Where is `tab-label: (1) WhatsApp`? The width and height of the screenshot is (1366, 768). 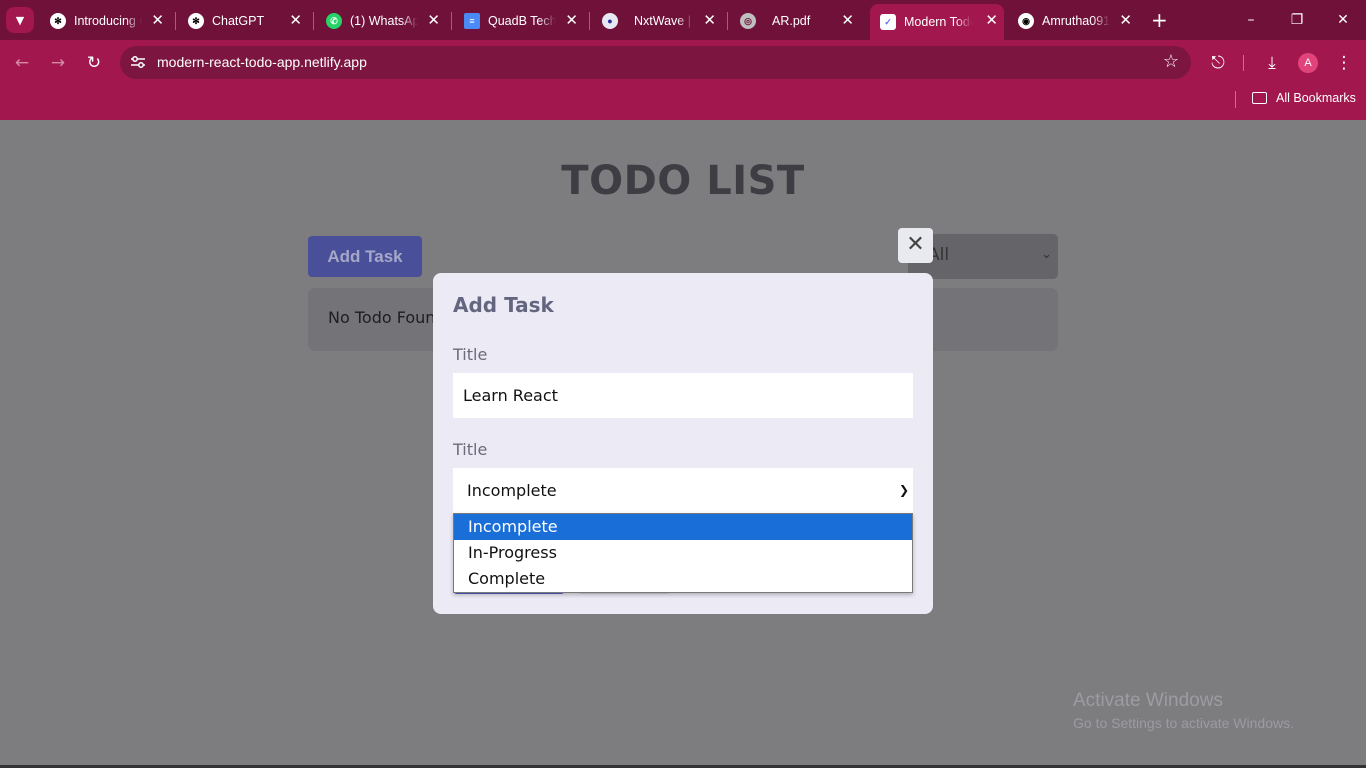
tab-label: (1) WhatsApp is located at coordinates (384, 21).